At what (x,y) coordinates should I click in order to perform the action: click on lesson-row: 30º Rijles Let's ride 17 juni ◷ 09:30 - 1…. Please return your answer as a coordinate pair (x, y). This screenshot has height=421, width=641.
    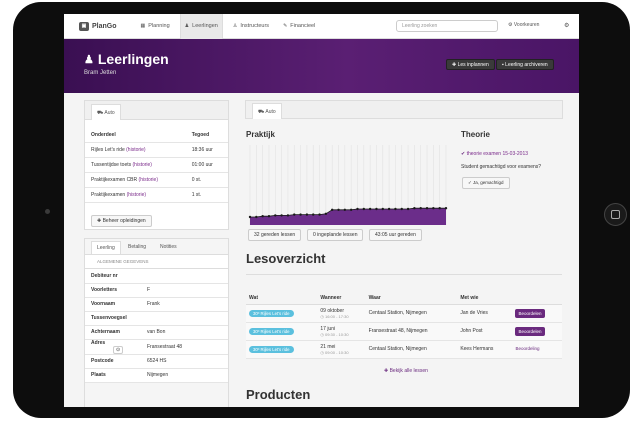
    Looking at the image, I should click on (404, 331).